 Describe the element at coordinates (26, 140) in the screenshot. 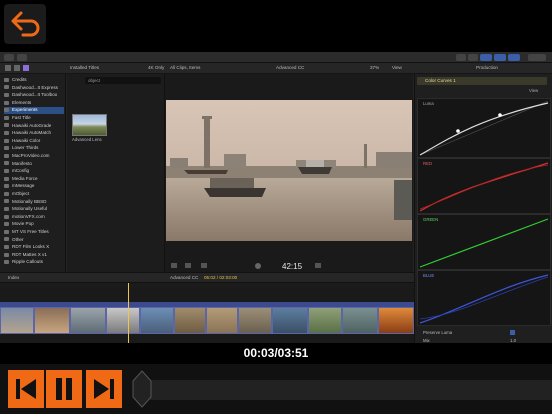

I see `sidebar-item-label: Hawaiki Color` at that location.